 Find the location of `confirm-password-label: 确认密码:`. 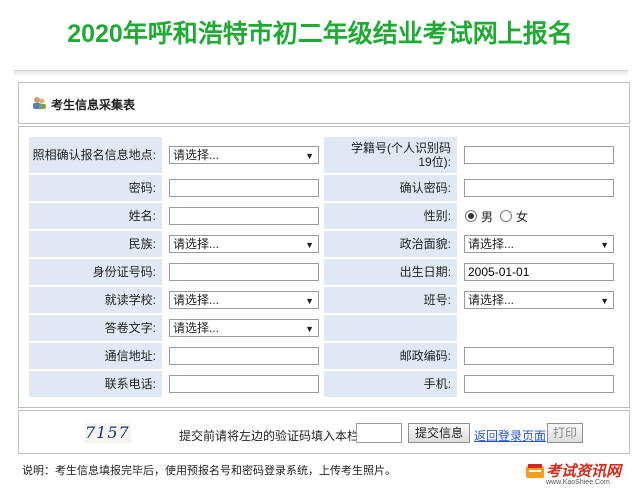

confirm-password-label: 确认密码: is located at coordinates (425, 188).